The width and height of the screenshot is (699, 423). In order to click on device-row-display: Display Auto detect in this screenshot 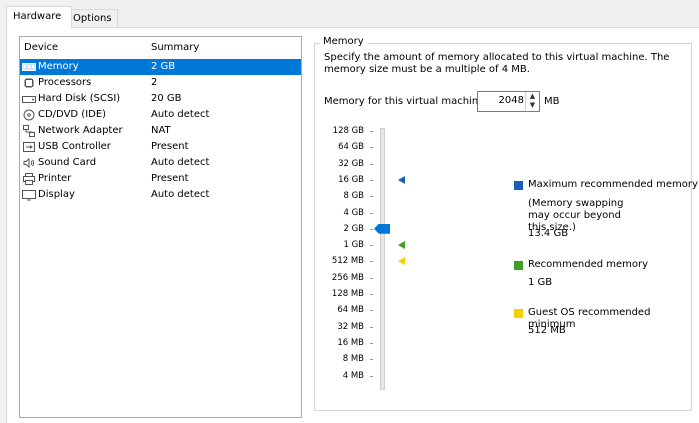, I will do `click(160, 195)`.